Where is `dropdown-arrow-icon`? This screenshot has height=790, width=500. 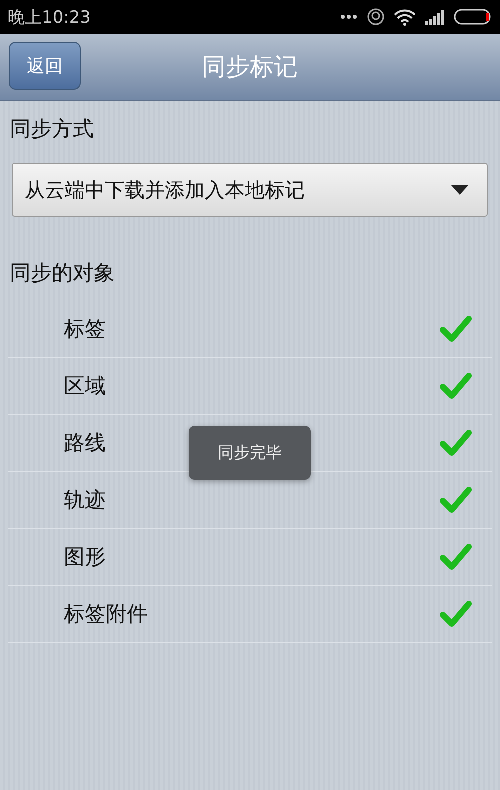 dropdown-arrow-icon is located at coordinates (460, 190).